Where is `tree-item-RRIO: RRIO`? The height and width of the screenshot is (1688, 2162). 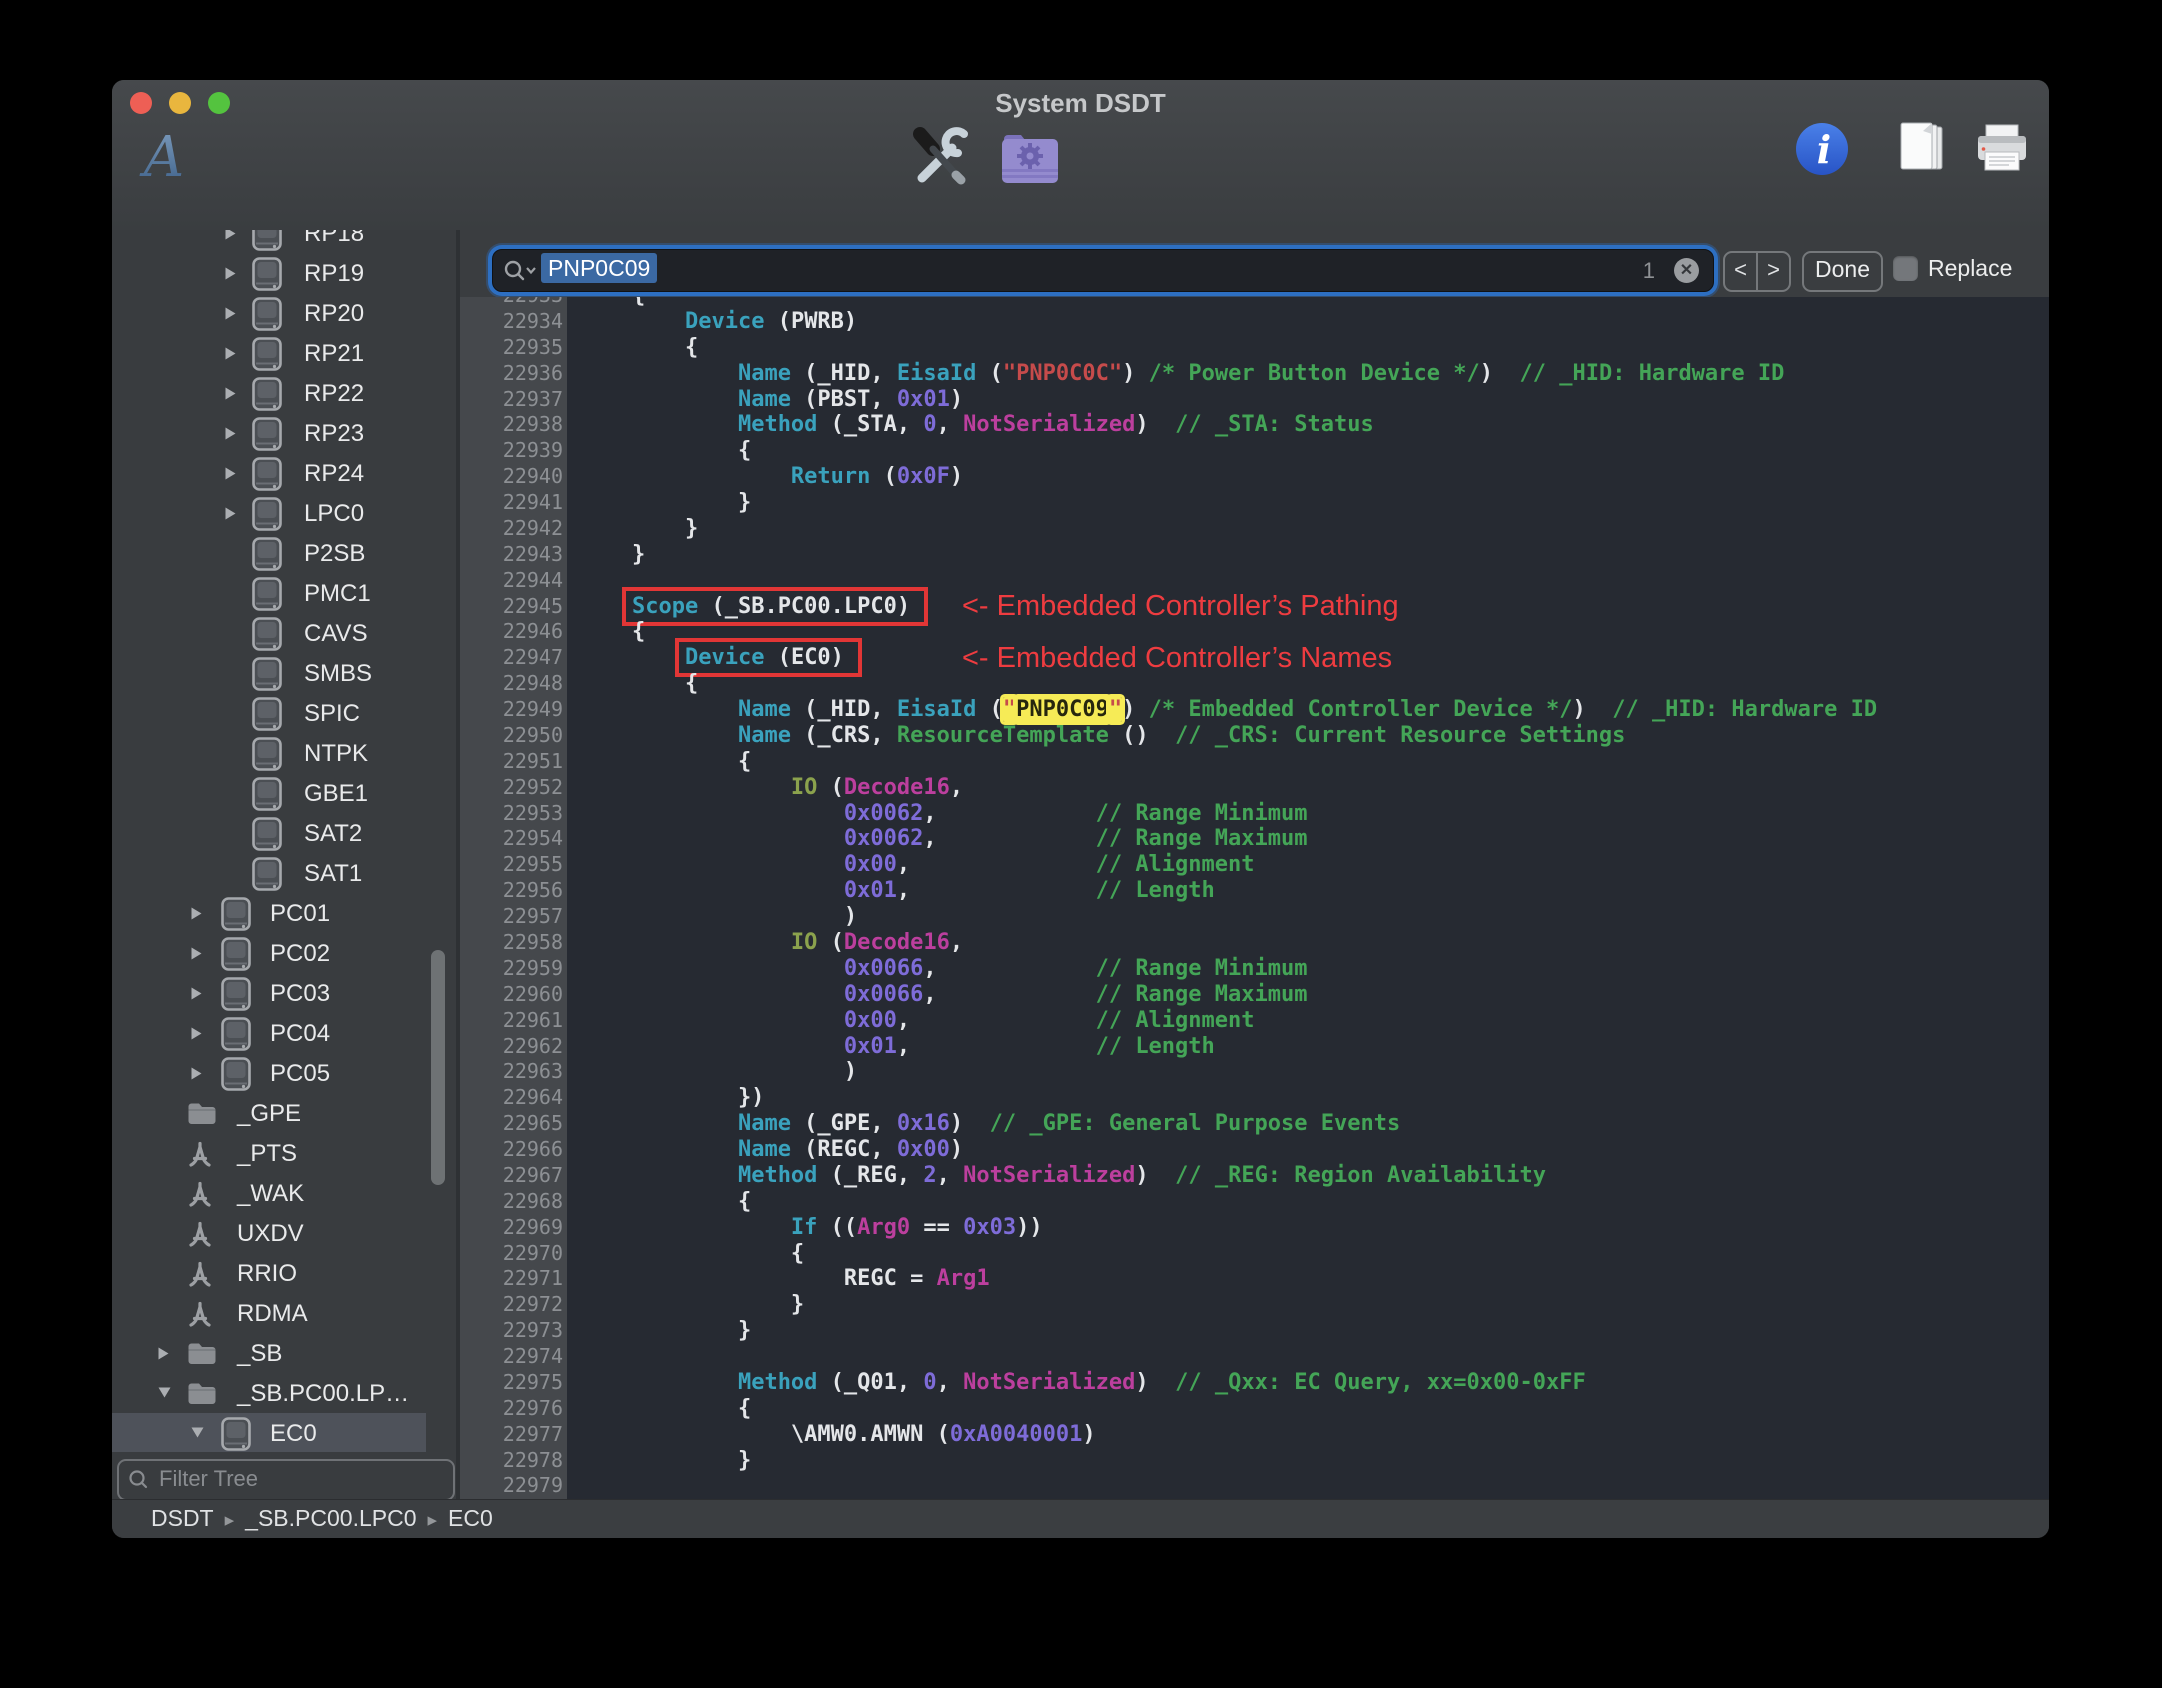 tree-item-RRIO: RRIO is located at coordinates (284, 1273).